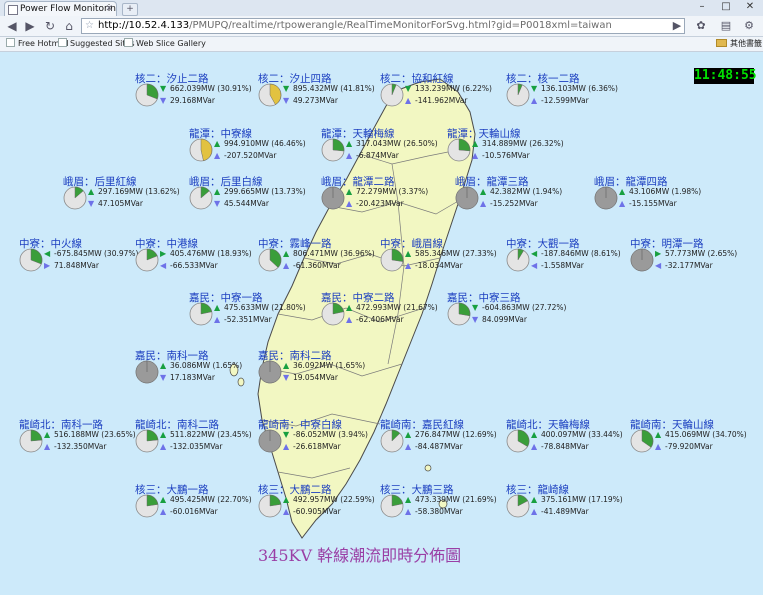 The height and width of the screenshot is (595, 763). Describe the element at coordinates (499, 319) in the screenshot. I see `mvar-row: ▼ 84.099MVar` at that location.